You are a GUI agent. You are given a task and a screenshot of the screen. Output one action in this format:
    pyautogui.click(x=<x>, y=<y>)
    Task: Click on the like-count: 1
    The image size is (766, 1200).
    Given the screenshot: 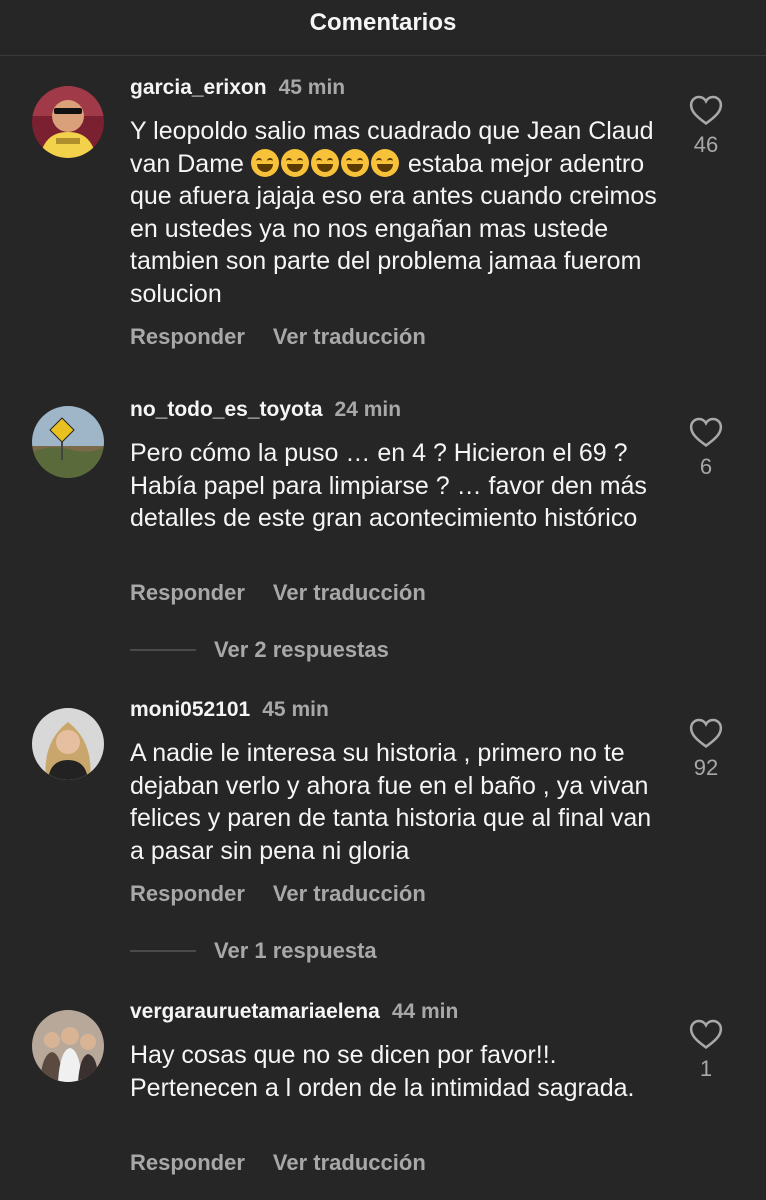 What is the action you would take?
    pyautogui.click(x=706, y=1068)
    